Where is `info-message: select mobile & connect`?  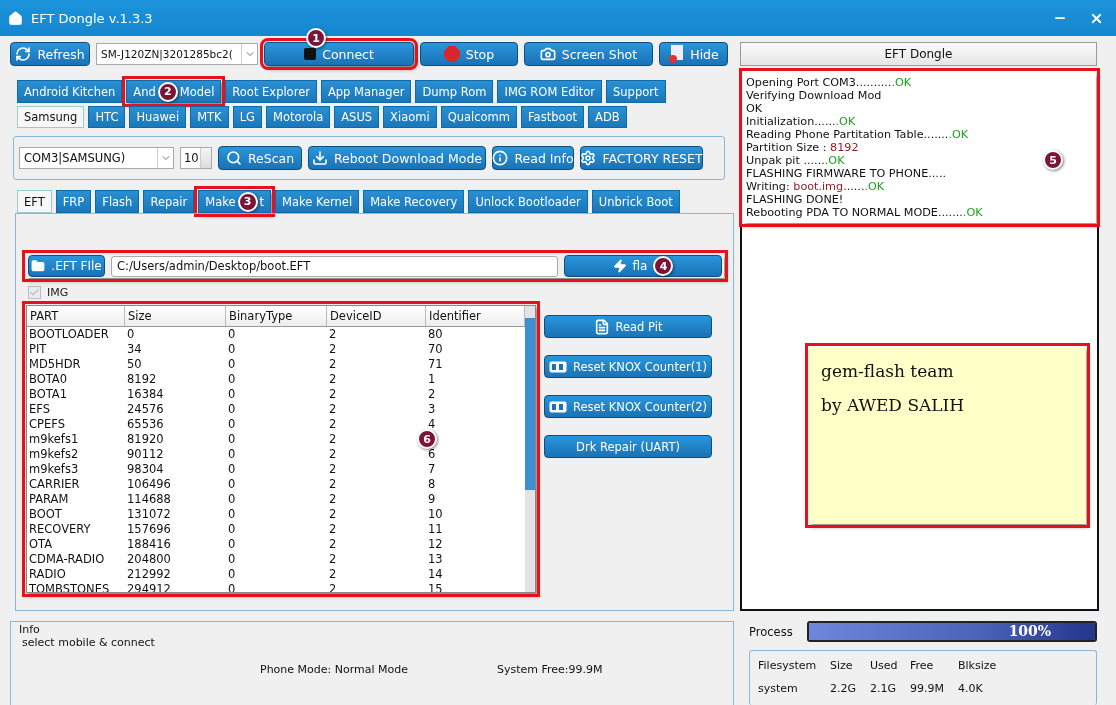 info-message: select mobile & connect is located at coordinates (89, 642).